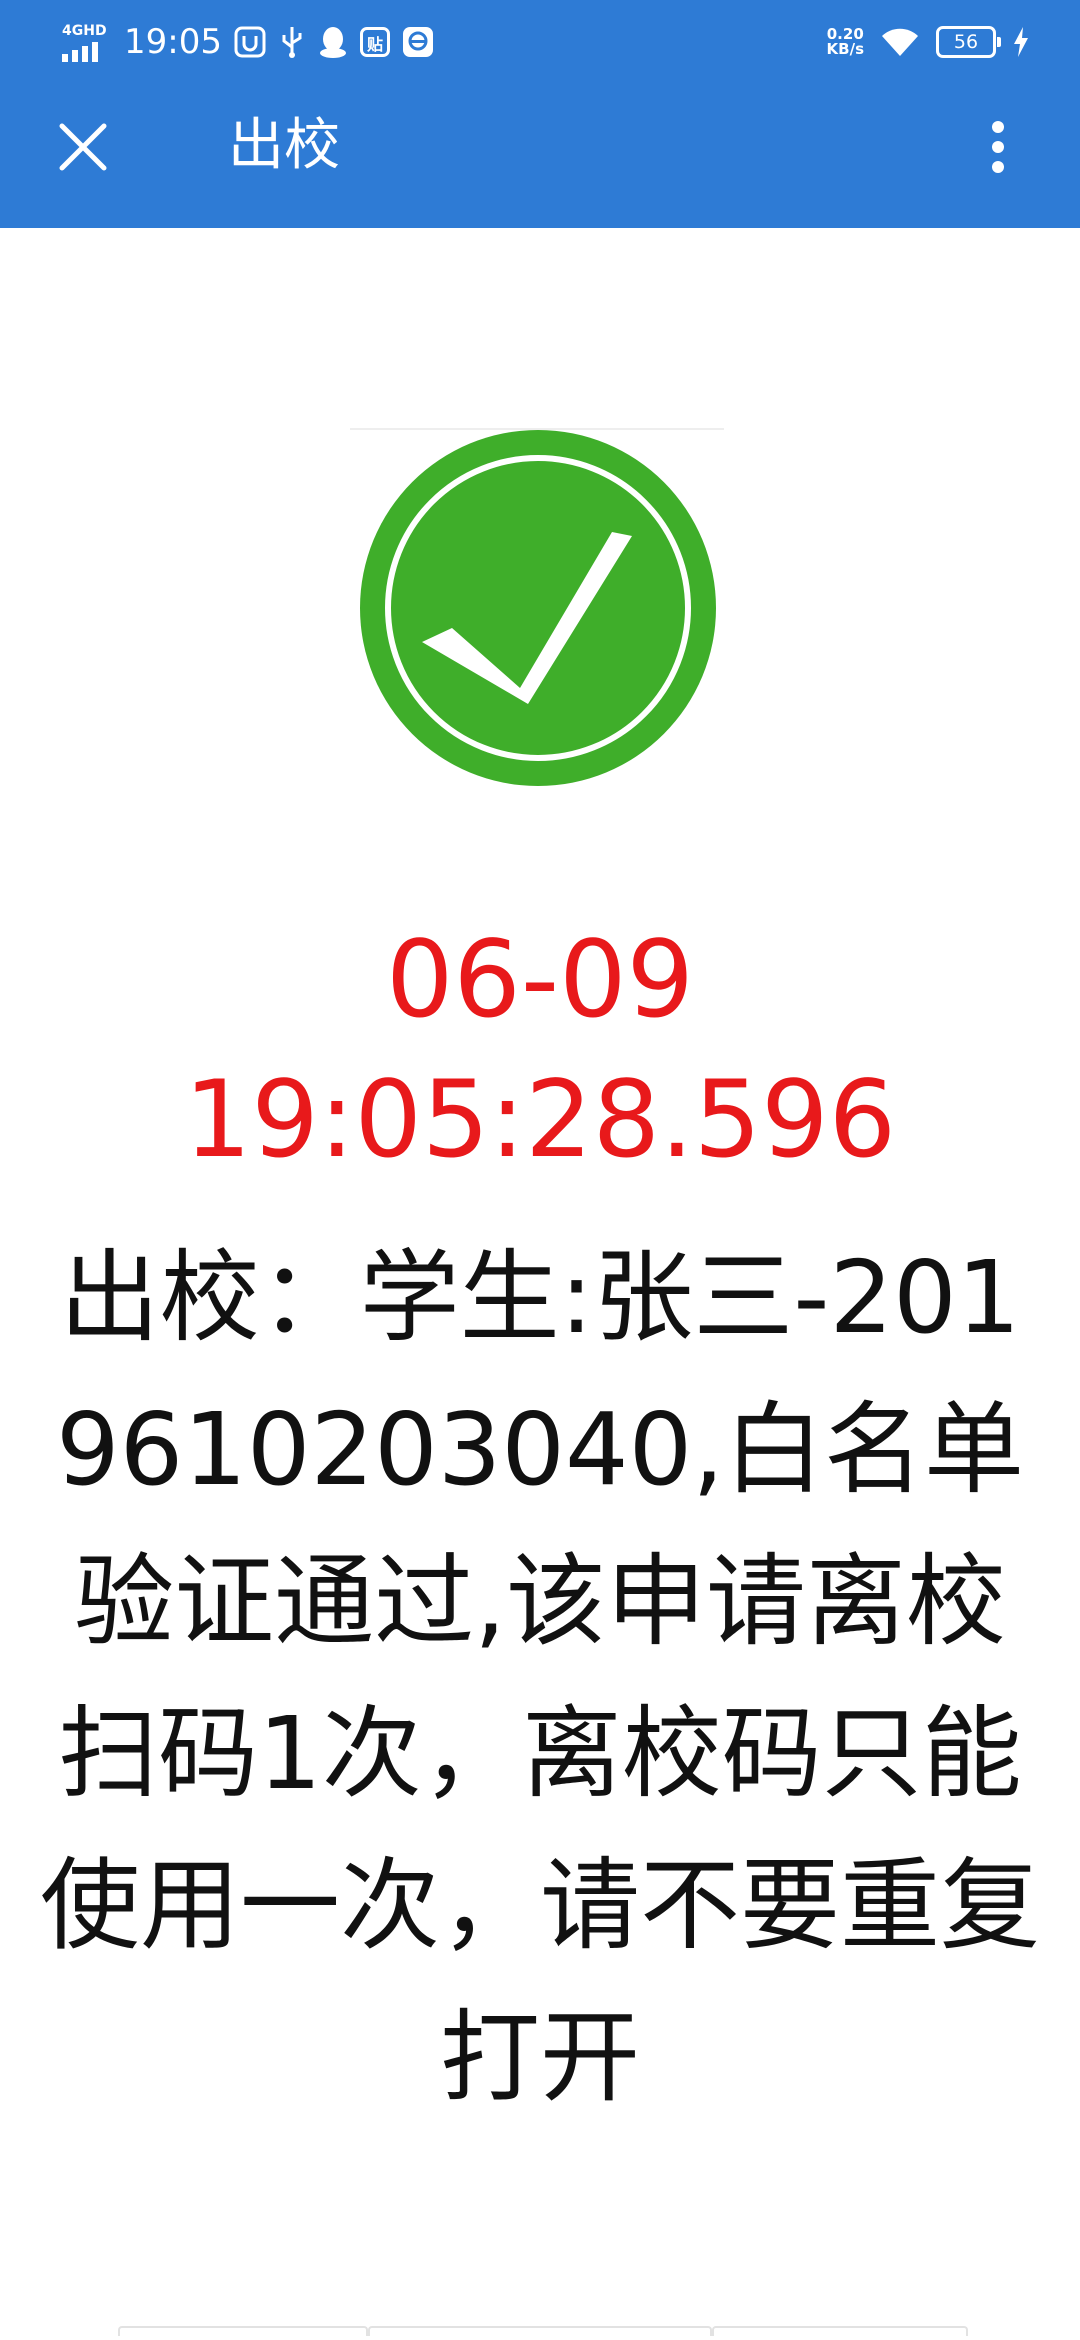 The image size is (1080, 2340). What do you see at coordinates (540, 42) in the screenshot?
I see `status-bar: 4GHD 19:05 贴 0.20 KB/s 56` at bounding box center [540, 42].